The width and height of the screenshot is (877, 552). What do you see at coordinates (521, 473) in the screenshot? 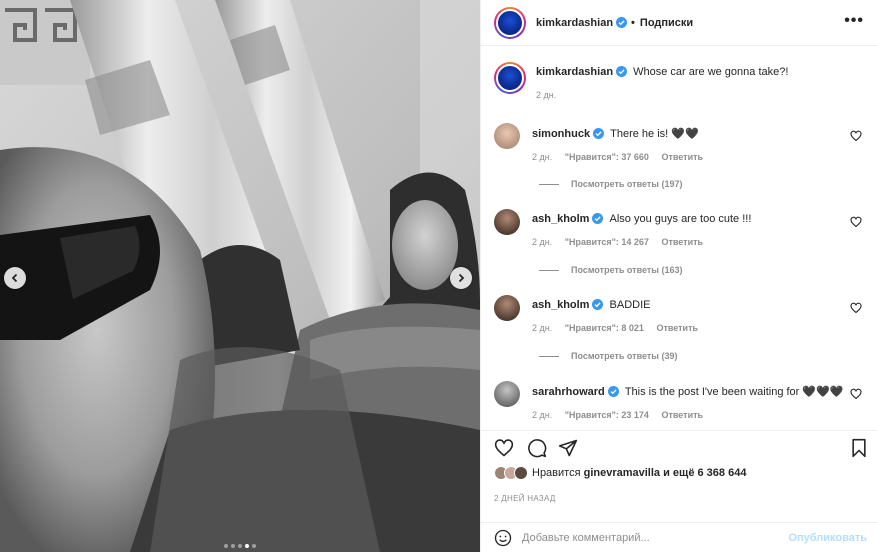
I see `liker-avatar` at bounding box center [521, 473].